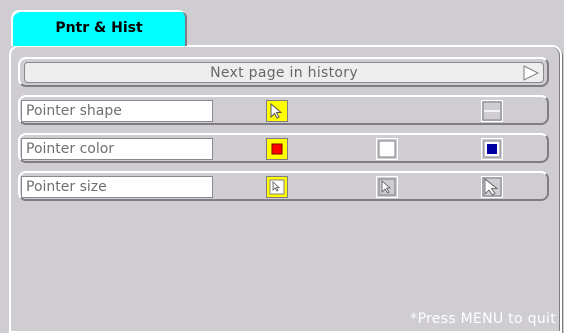  I want to click on red-swatch-icon, so click(277, 149).